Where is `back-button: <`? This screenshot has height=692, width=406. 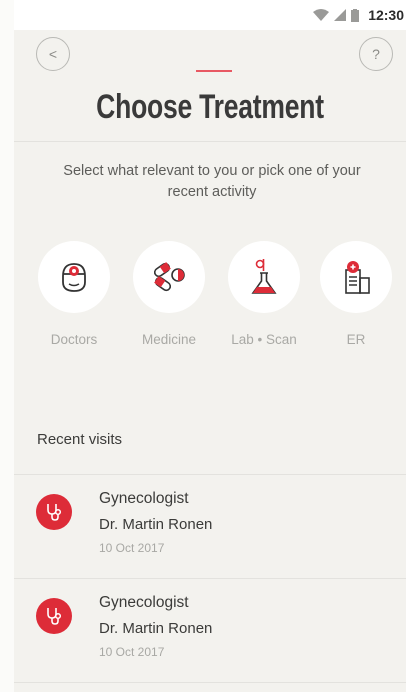
back-button: < is located at coordinates (53, 54).